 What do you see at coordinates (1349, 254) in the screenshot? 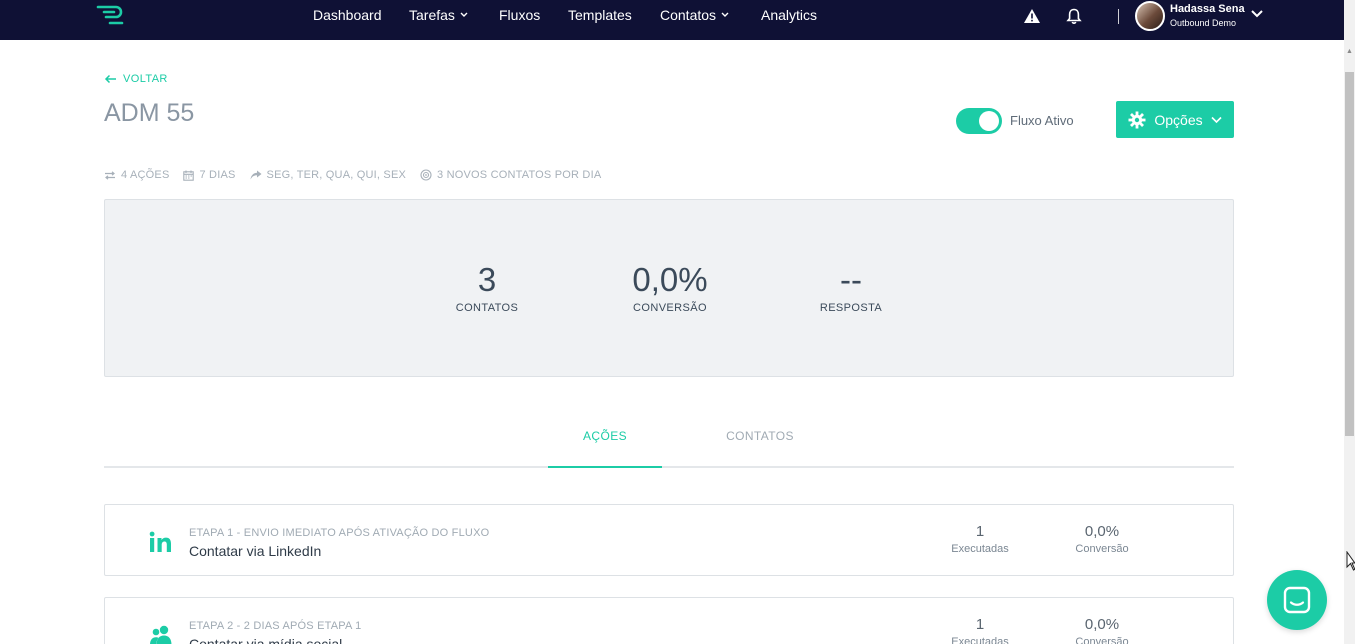
I see `scrollbar-thumb` at bounding box center [1349, 254].